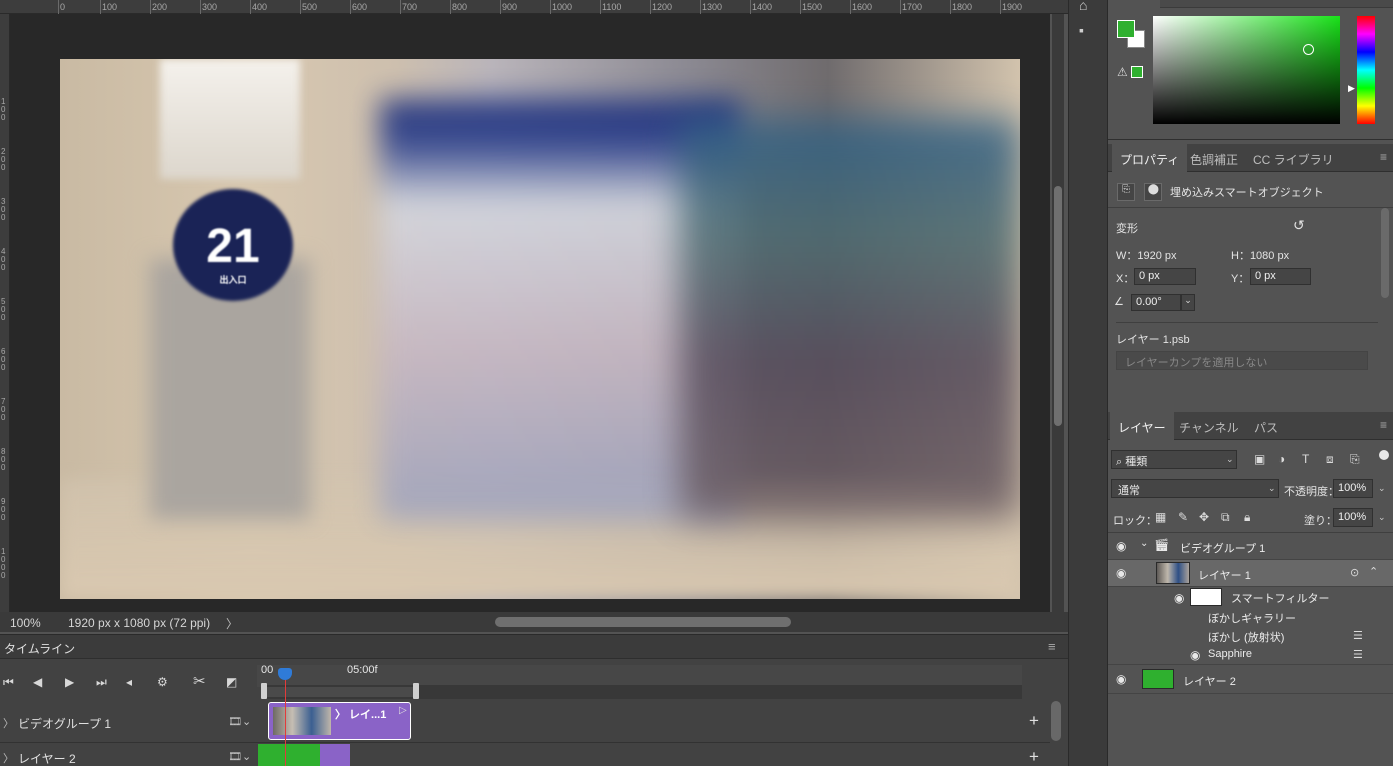 The width and height of the screenshot is (1393, 766). I want to click on height-value: H：1080 px, so click(1260, 255).